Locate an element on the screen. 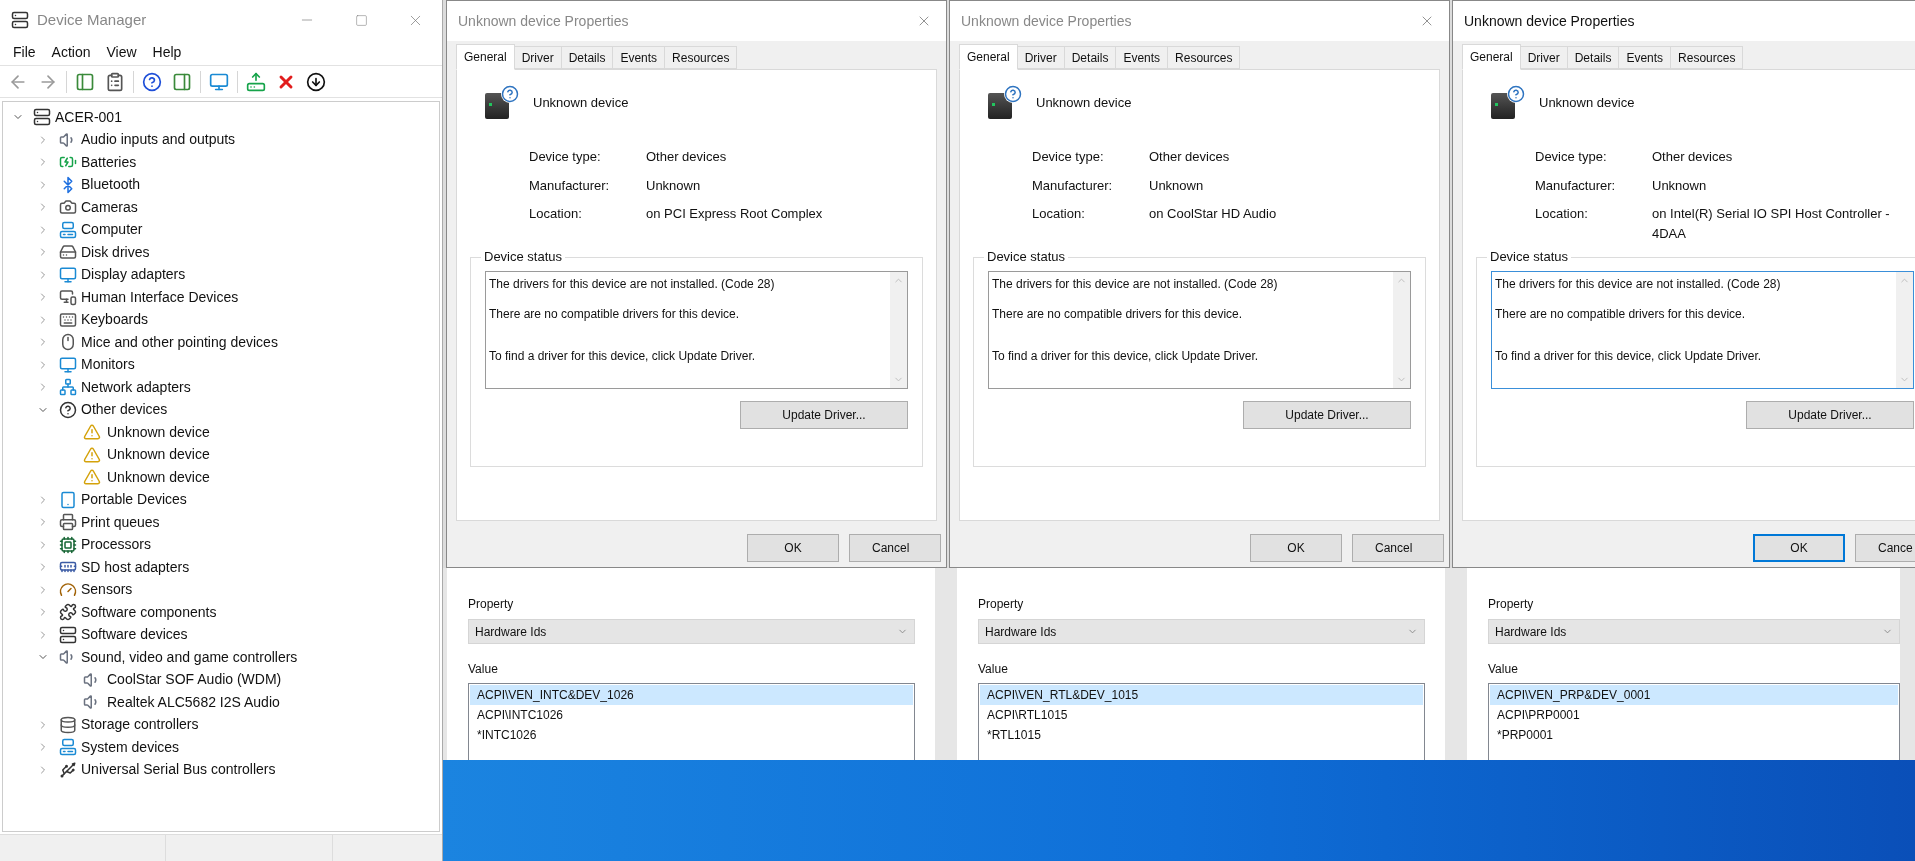 Image resolution: width=1915 pixels, height=861 pixels. display-icon is located at coordinates (68, 274).